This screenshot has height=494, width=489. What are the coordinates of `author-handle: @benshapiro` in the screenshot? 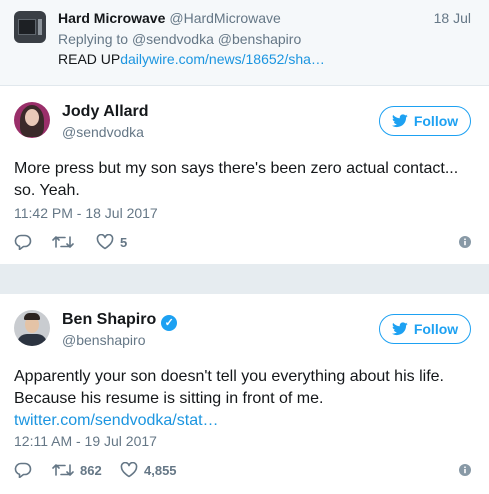 It's located at (104, 340).